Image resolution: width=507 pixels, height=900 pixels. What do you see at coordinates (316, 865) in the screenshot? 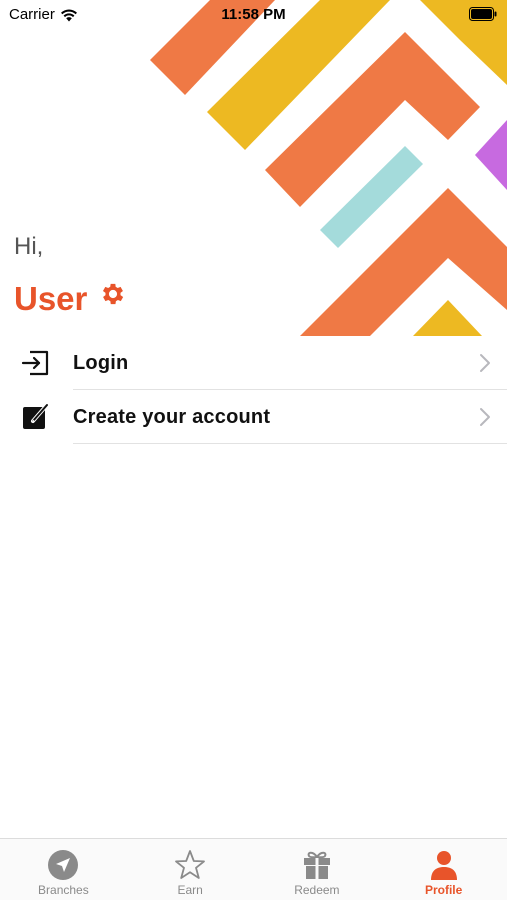
I see `gift-icon` at bounding box center [316, 865].